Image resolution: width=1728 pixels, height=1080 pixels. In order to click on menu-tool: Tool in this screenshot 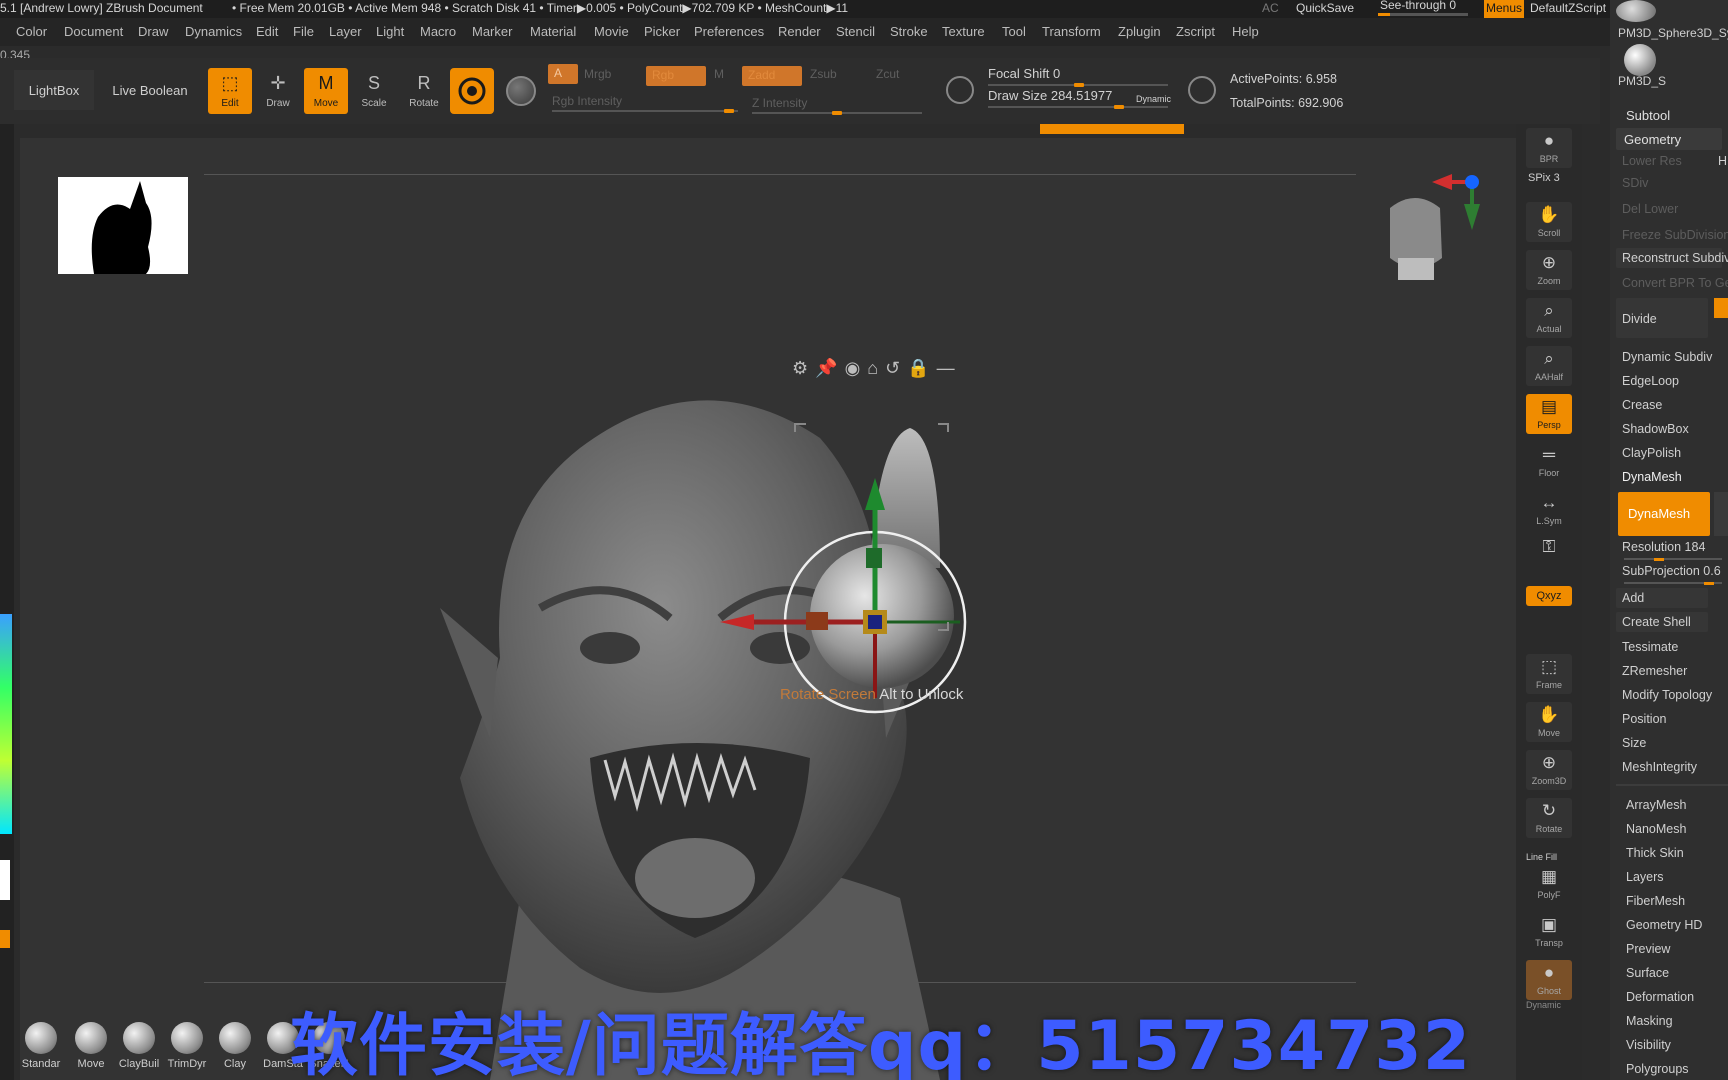, I will do `click(1014, 31)`.